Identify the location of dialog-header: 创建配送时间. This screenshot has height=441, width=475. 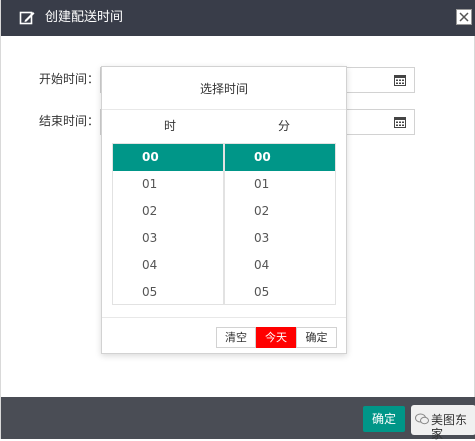
(238, 18).